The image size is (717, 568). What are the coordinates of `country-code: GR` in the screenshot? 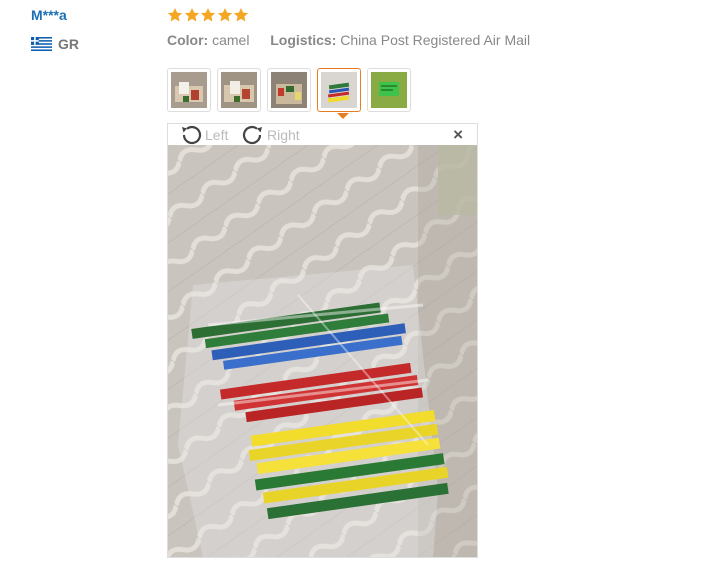 It's located at (68, 44).